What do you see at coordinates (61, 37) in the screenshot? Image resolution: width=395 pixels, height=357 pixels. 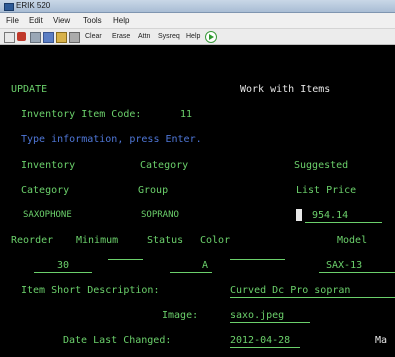 I see `print-icon` at bounding box center [61, 37].